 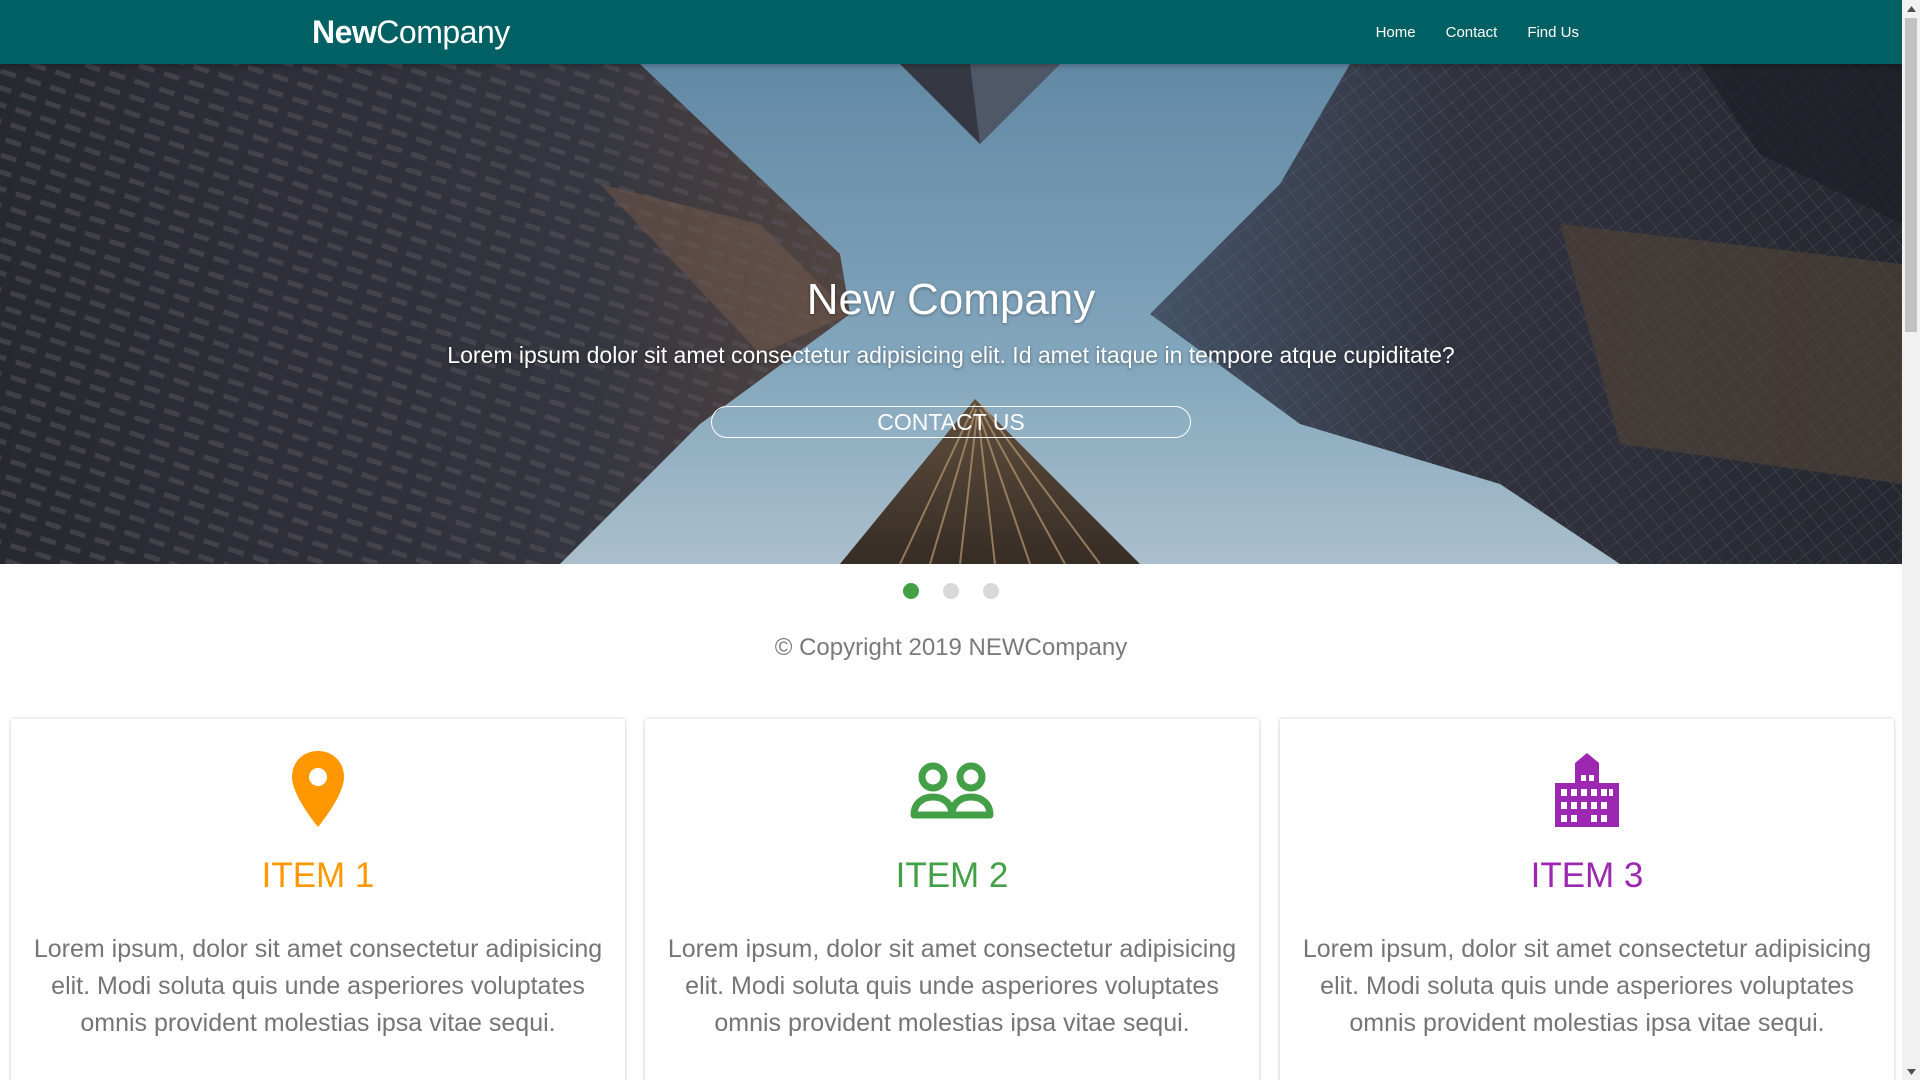 What do you see at coordinates (344, 32) in the screenshot?
I see `brand-bold-text: New` at bounding box center [344, 32].